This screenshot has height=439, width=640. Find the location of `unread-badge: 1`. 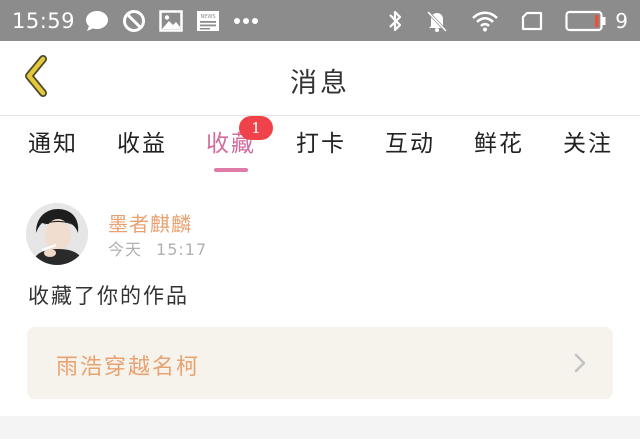

unread-badge: 1 is located at coordinates (256, 128).